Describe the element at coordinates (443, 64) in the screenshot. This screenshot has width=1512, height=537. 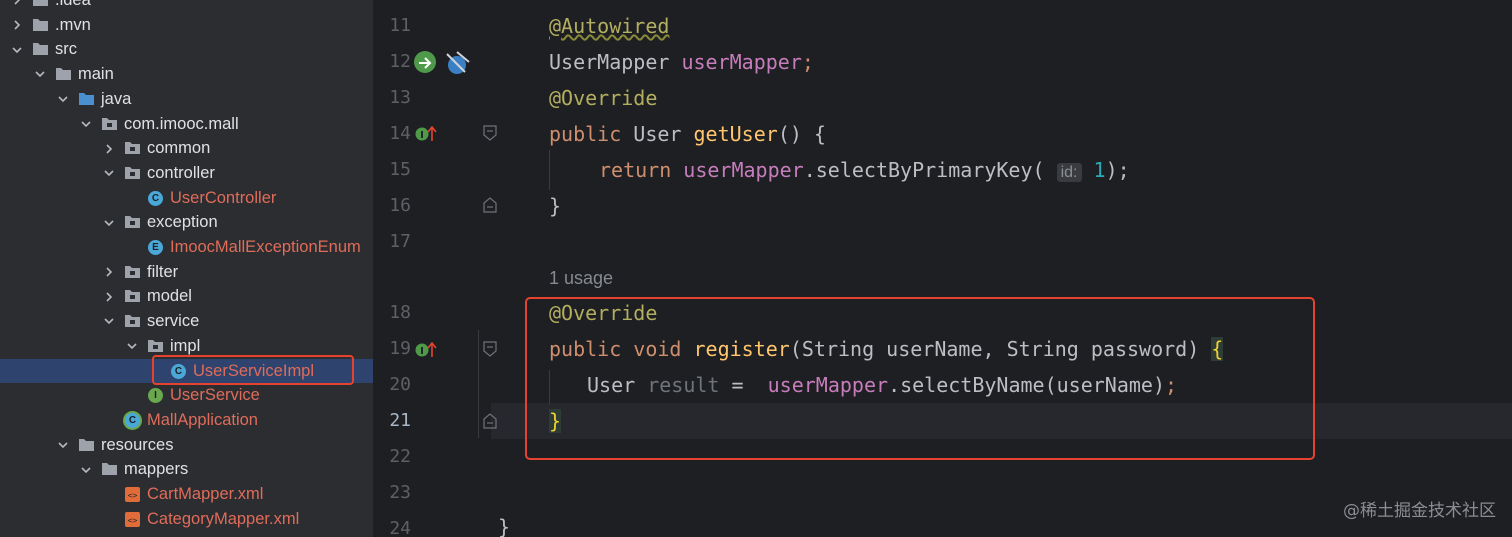
I see `spring-bean-navigate-icon` at that location.